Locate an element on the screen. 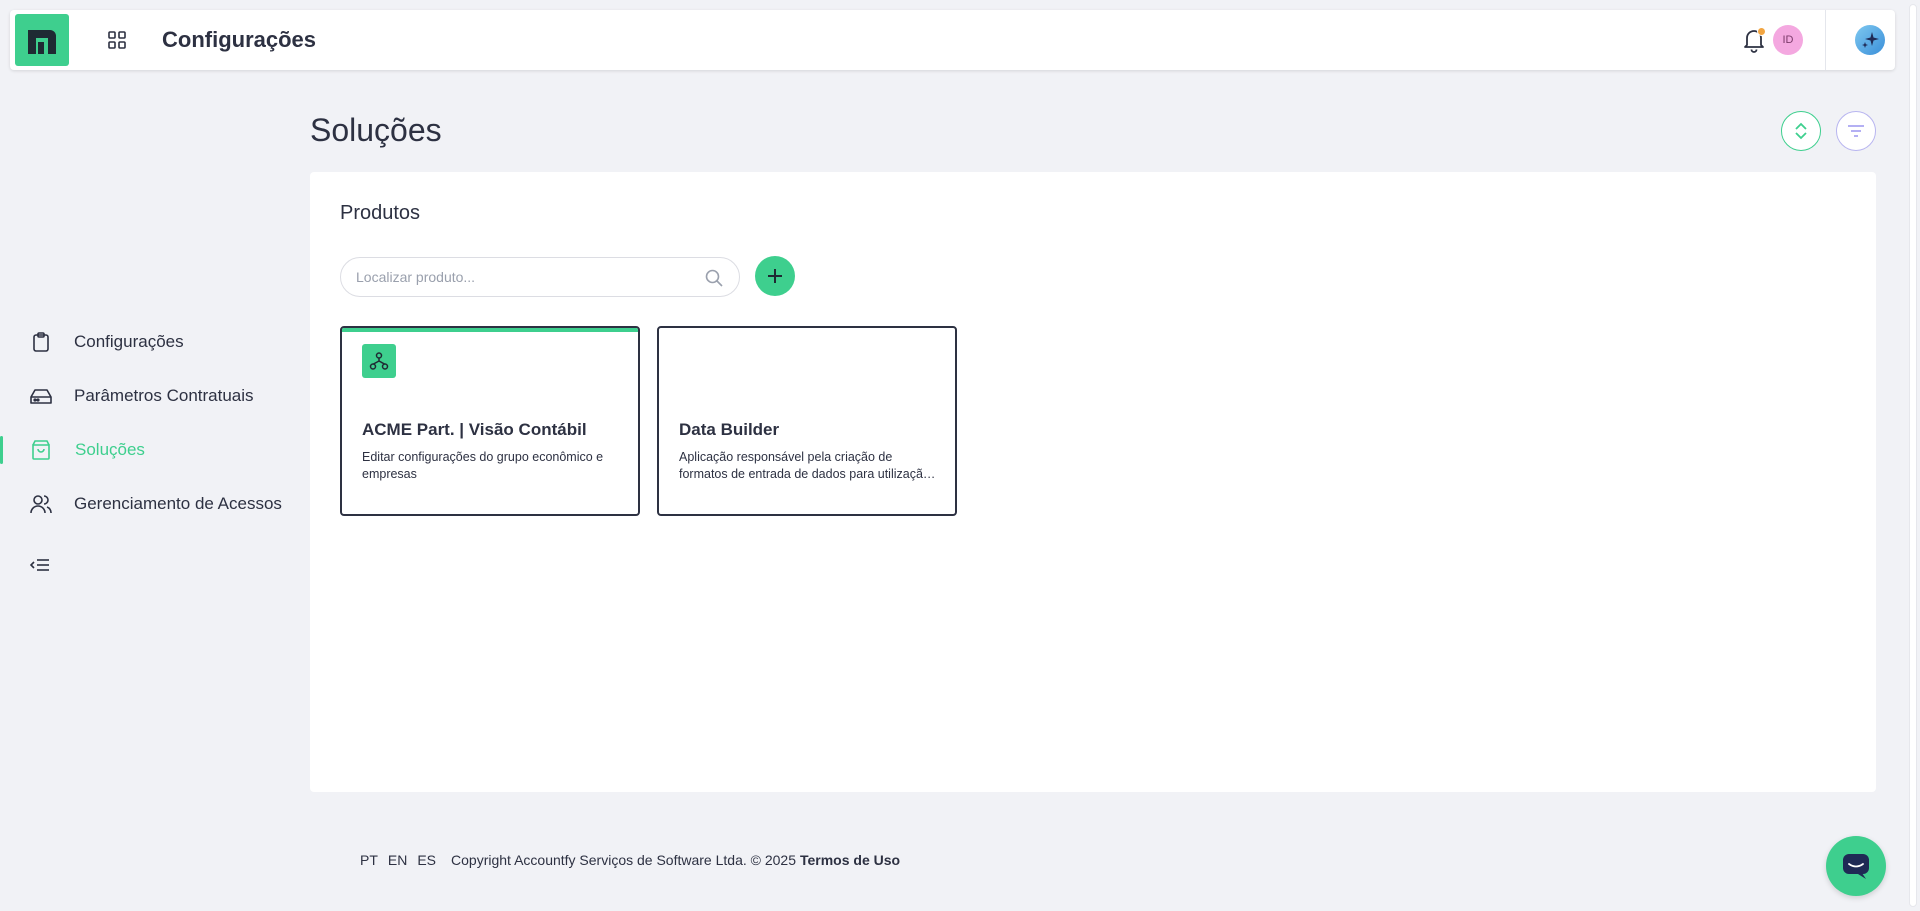 This screenshot has width=1920, height=911. language-pt-link: PT is located at coordinates (369, 860).